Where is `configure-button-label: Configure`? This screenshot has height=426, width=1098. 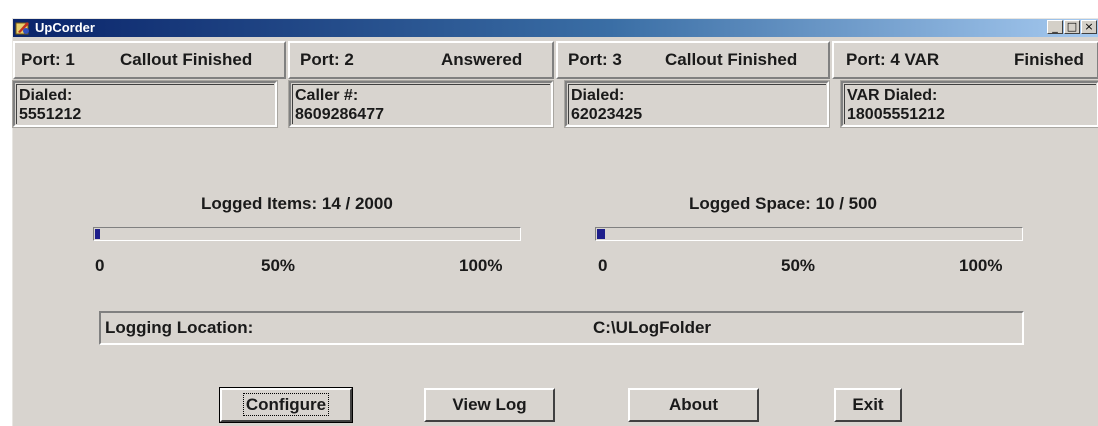 configure-button-label: Configure is located at coordinates (286, 404).